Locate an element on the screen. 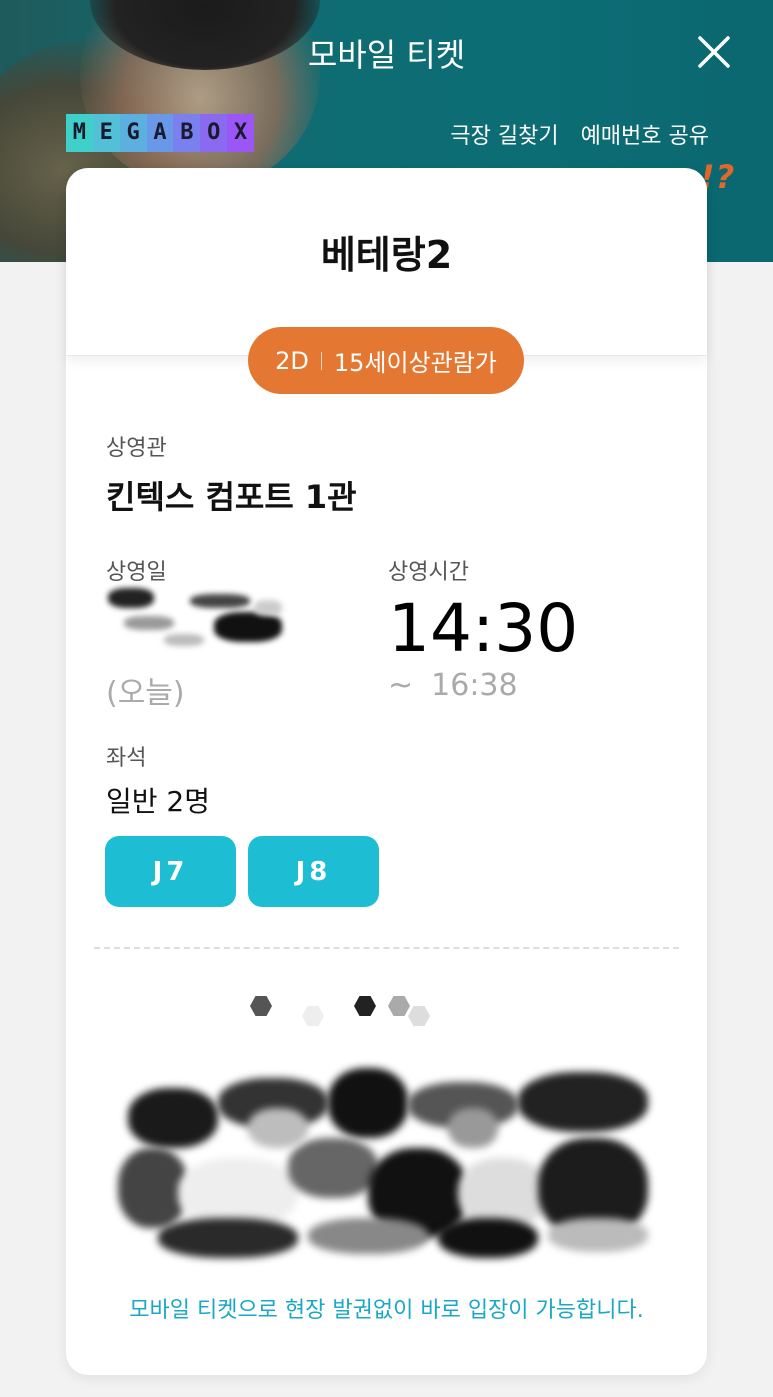  logo-letter: X is located at coordinates (241, 133).